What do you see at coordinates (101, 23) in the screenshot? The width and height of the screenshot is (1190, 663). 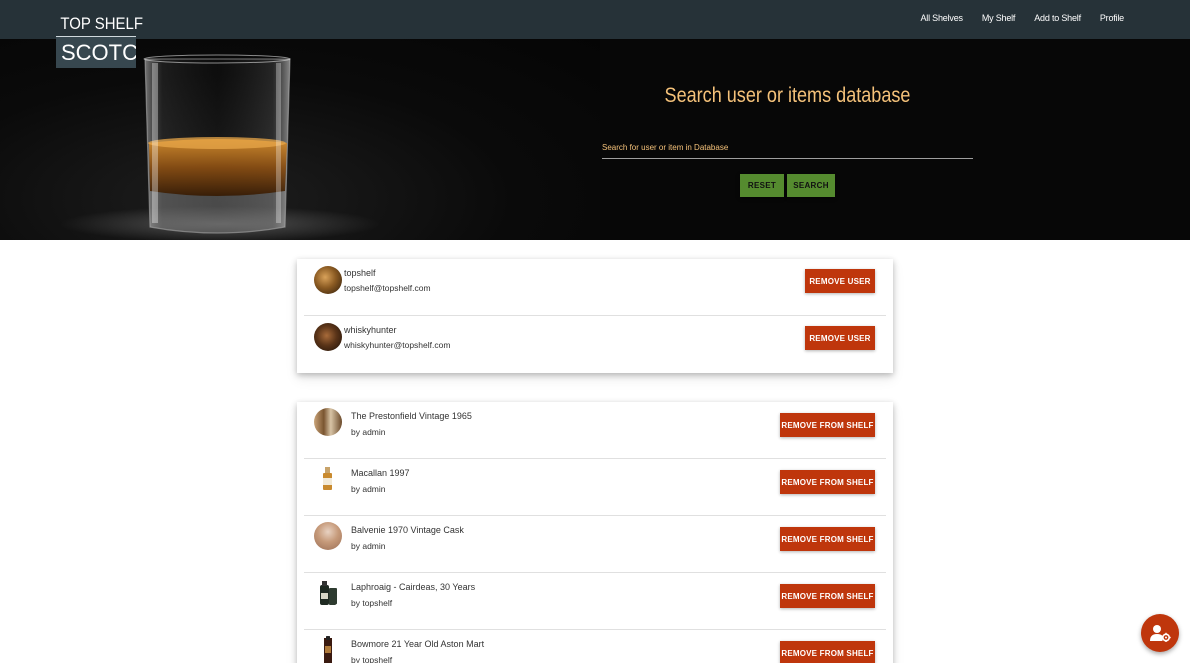 I see `logo-line1: TOP SHELF` at bounding box center [101, 23].